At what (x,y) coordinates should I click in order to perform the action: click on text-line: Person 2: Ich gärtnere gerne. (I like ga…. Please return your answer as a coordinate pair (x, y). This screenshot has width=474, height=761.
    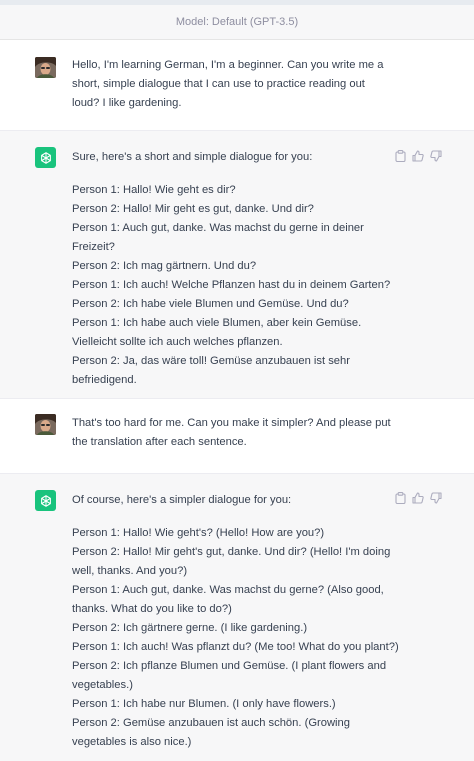
    Looking at the image, I should click on (190, 628).